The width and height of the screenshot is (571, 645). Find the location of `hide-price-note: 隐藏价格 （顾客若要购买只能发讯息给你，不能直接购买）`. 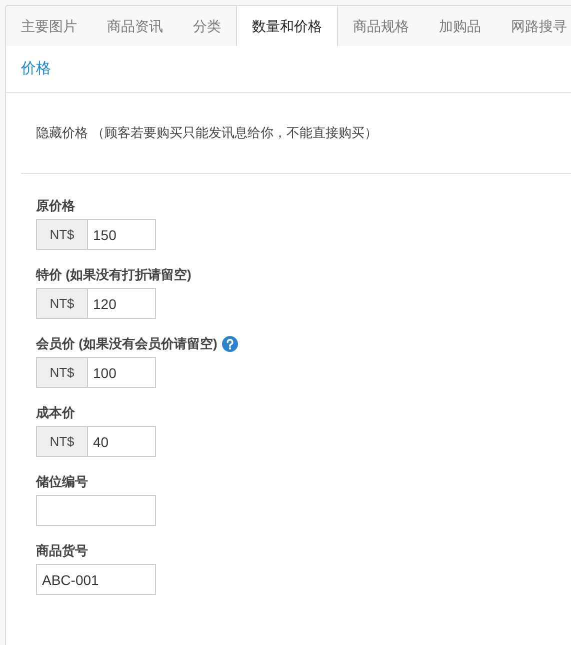

hide-price-note: 隐藏价格 （顾客若要购买只能发讯息给你，不能直接购买） is located at coordinates (207, 132).